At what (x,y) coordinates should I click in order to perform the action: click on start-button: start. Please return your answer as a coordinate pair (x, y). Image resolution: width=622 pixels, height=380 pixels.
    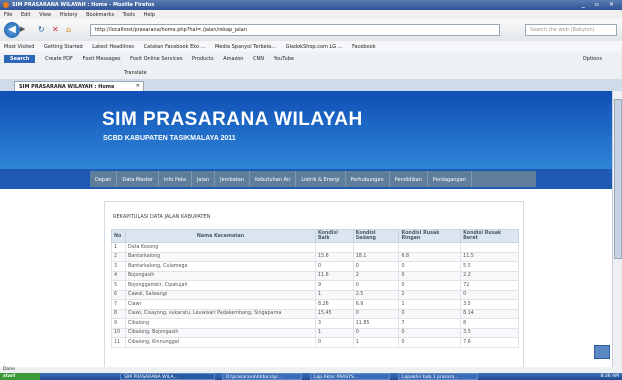
    Looking at the image, I should click on (20, 376).